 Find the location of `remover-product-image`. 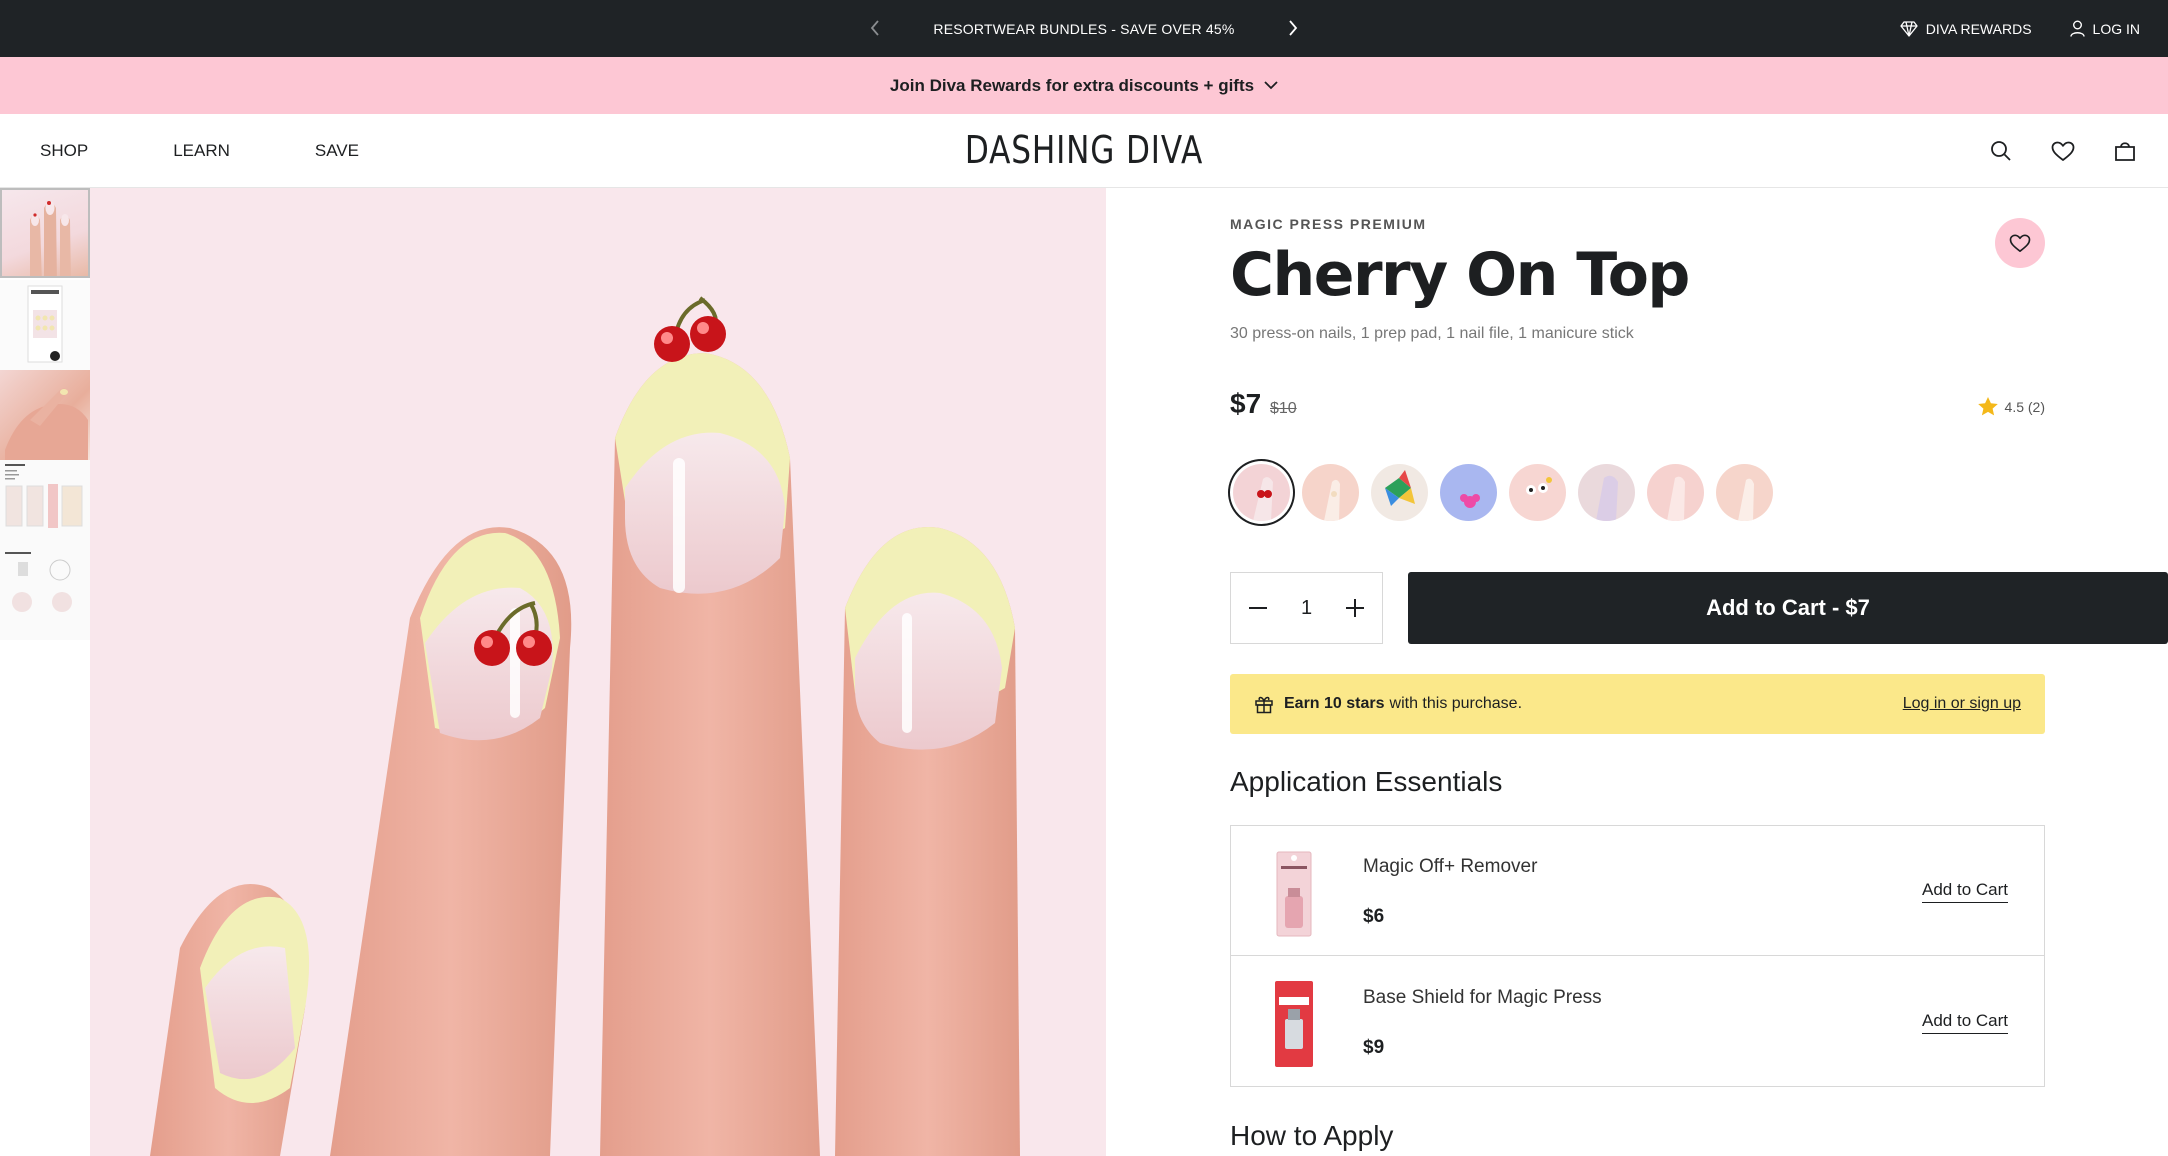

remover-product-image is located at coordinates (1294, 894).